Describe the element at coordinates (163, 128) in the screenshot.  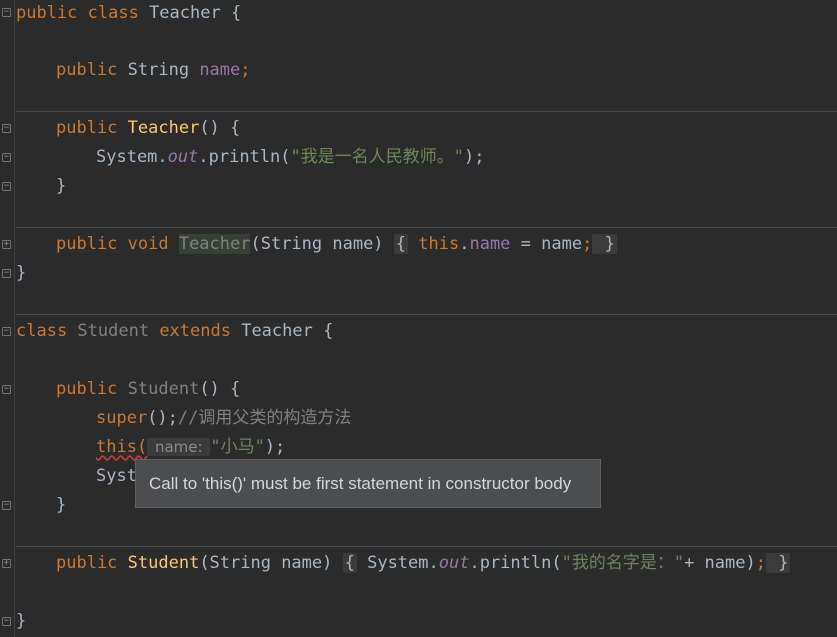
I see `constructor-name: Teacher` at that location.